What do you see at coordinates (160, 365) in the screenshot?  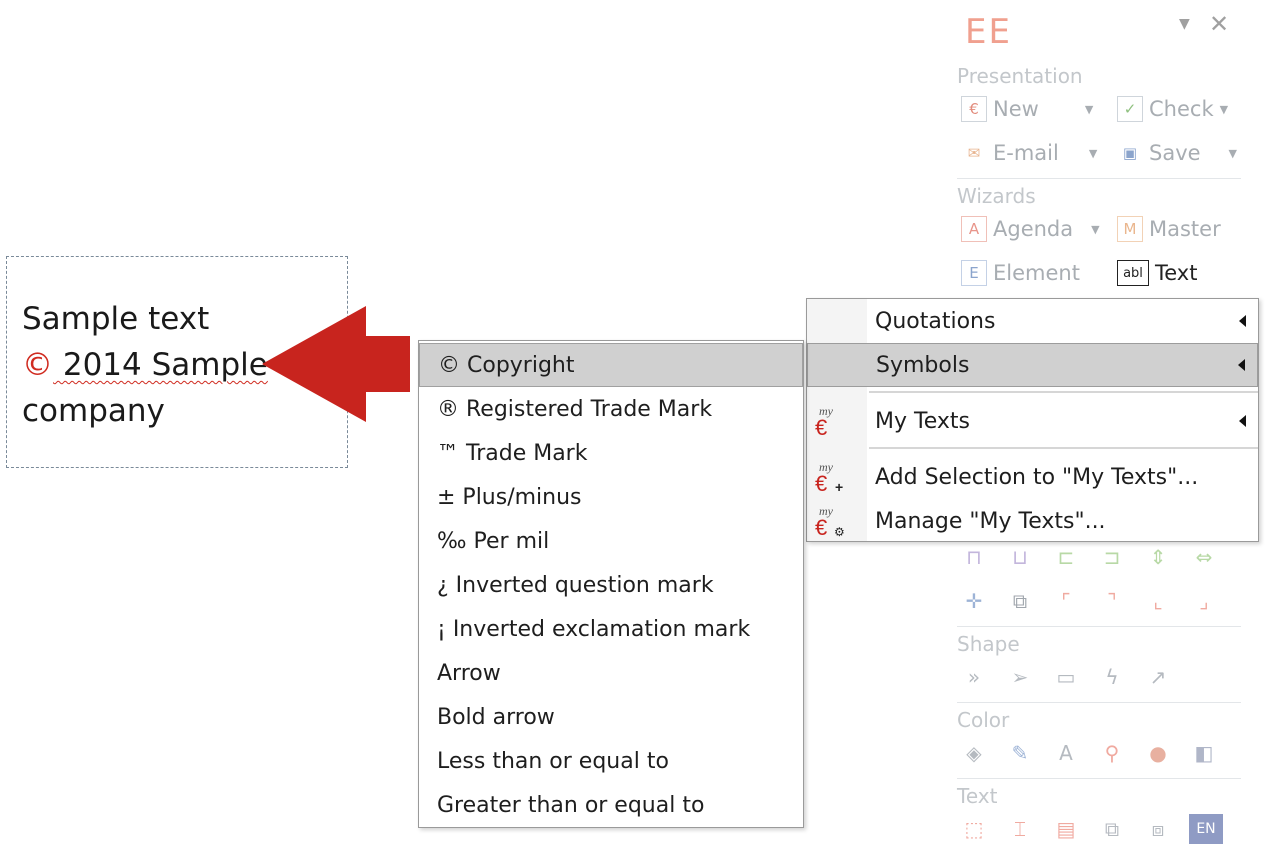 I see `sample-line-2: 2014 Sample` at bounding box center [160, 365].